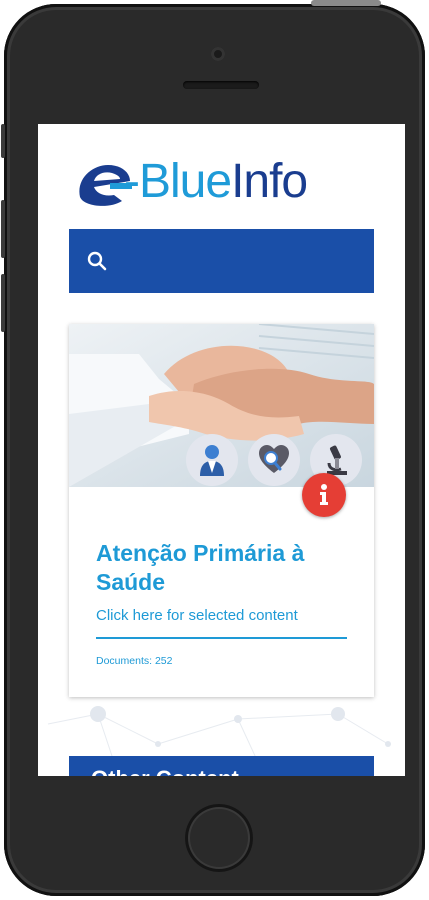 This screenshot has height=900, width=429. I want to click on heart-magnifier-icon, so click(274, 460).